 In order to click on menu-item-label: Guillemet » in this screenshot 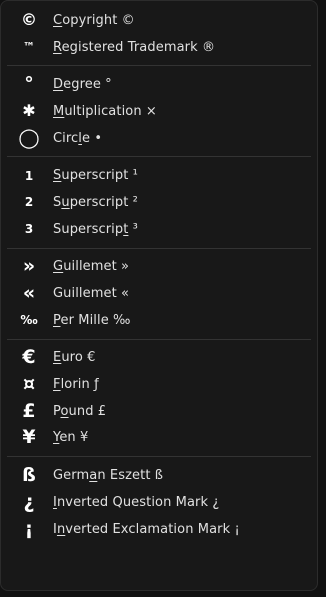, I will do `click(91, 267)`.